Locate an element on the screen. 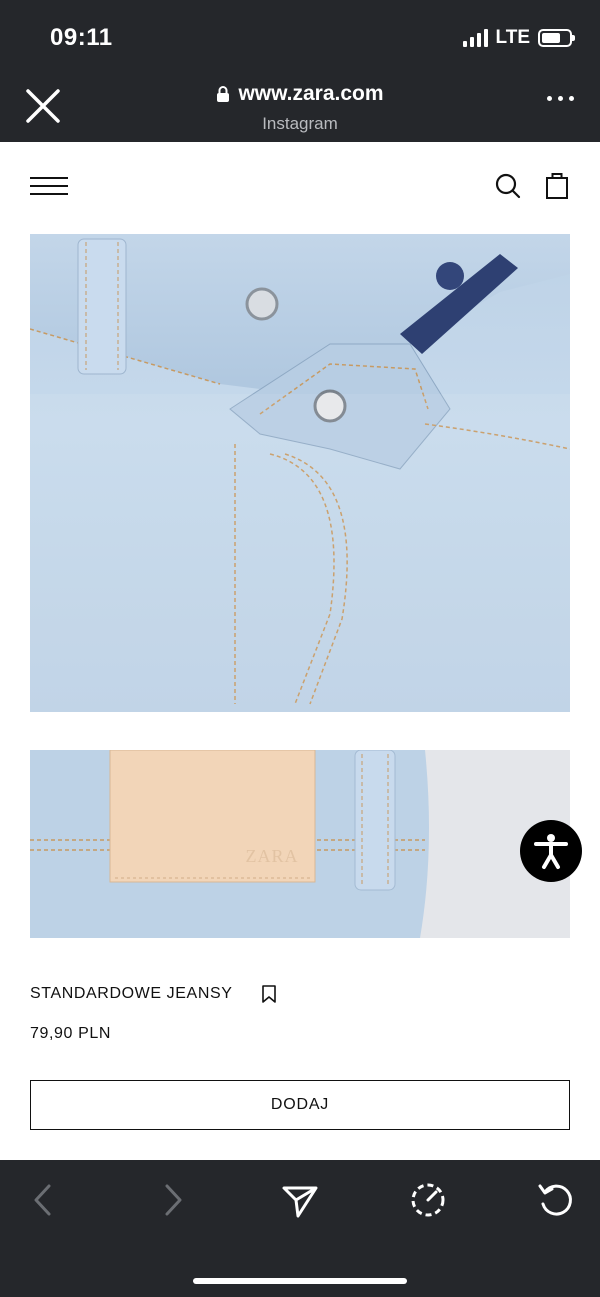  battery-icon is located at coordinates (556, 38).